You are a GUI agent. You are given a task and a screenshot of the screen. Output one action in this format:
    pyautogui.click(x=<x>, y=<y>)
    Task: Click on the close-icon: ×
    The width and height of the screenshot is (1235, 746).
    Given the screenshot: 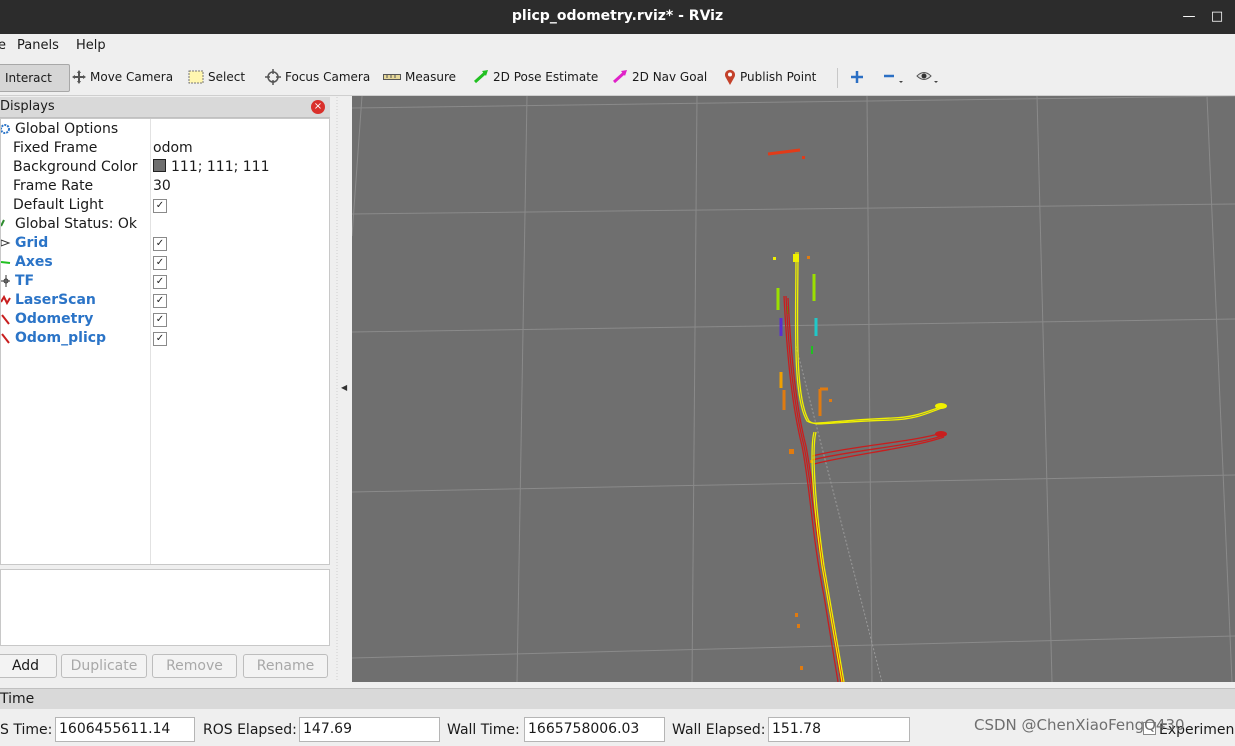 What is the action you would take?
    pyautogui.click(x=318, y=107)
    